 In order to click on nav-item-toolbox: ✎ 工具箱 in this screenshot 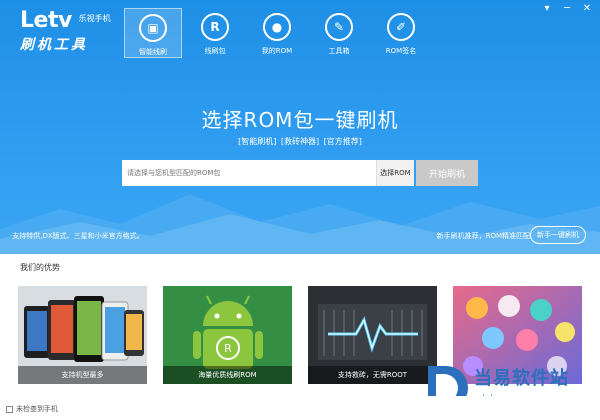, I will do `click(339, 33)`.